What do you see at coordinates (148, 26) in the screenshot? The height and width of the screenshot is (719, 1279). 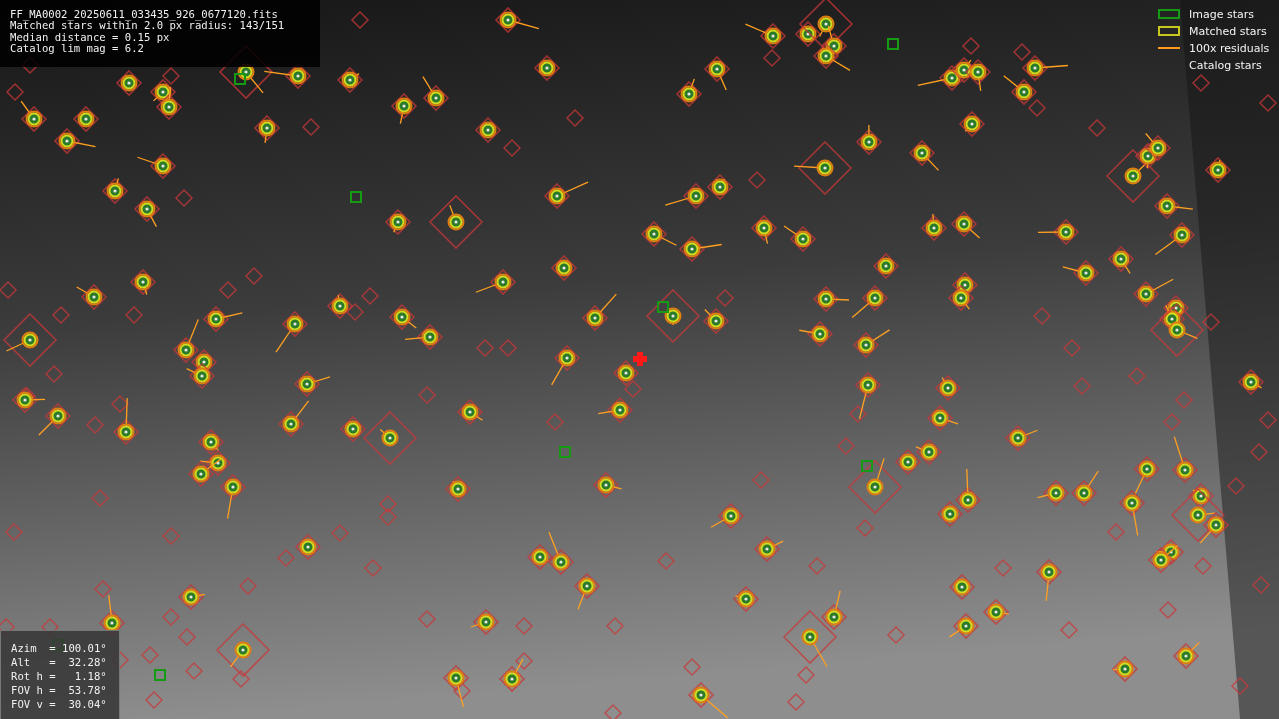 I see `info-text: Matched stars within 2.0 px radius: 143/151` at bounding box center [148, 26].